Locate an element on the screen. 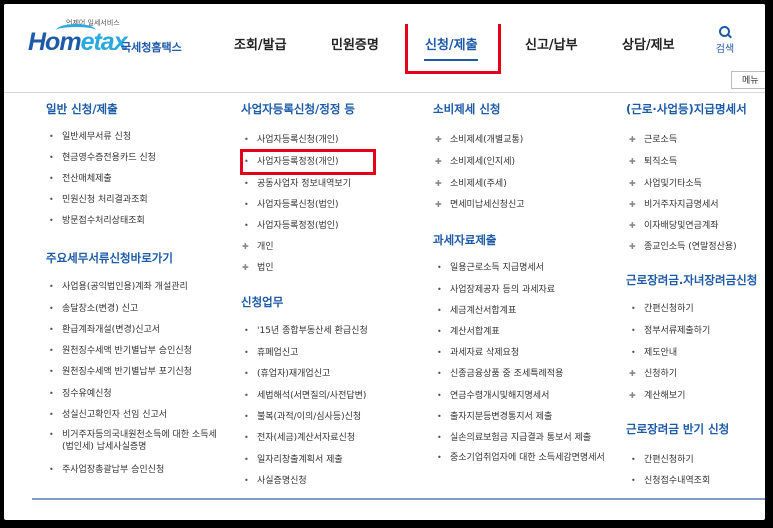 Image resolution: width=773 pixels, height=528 pixels. link-electronic-media: 전산매체제출 is located at coordinates (80, 179).